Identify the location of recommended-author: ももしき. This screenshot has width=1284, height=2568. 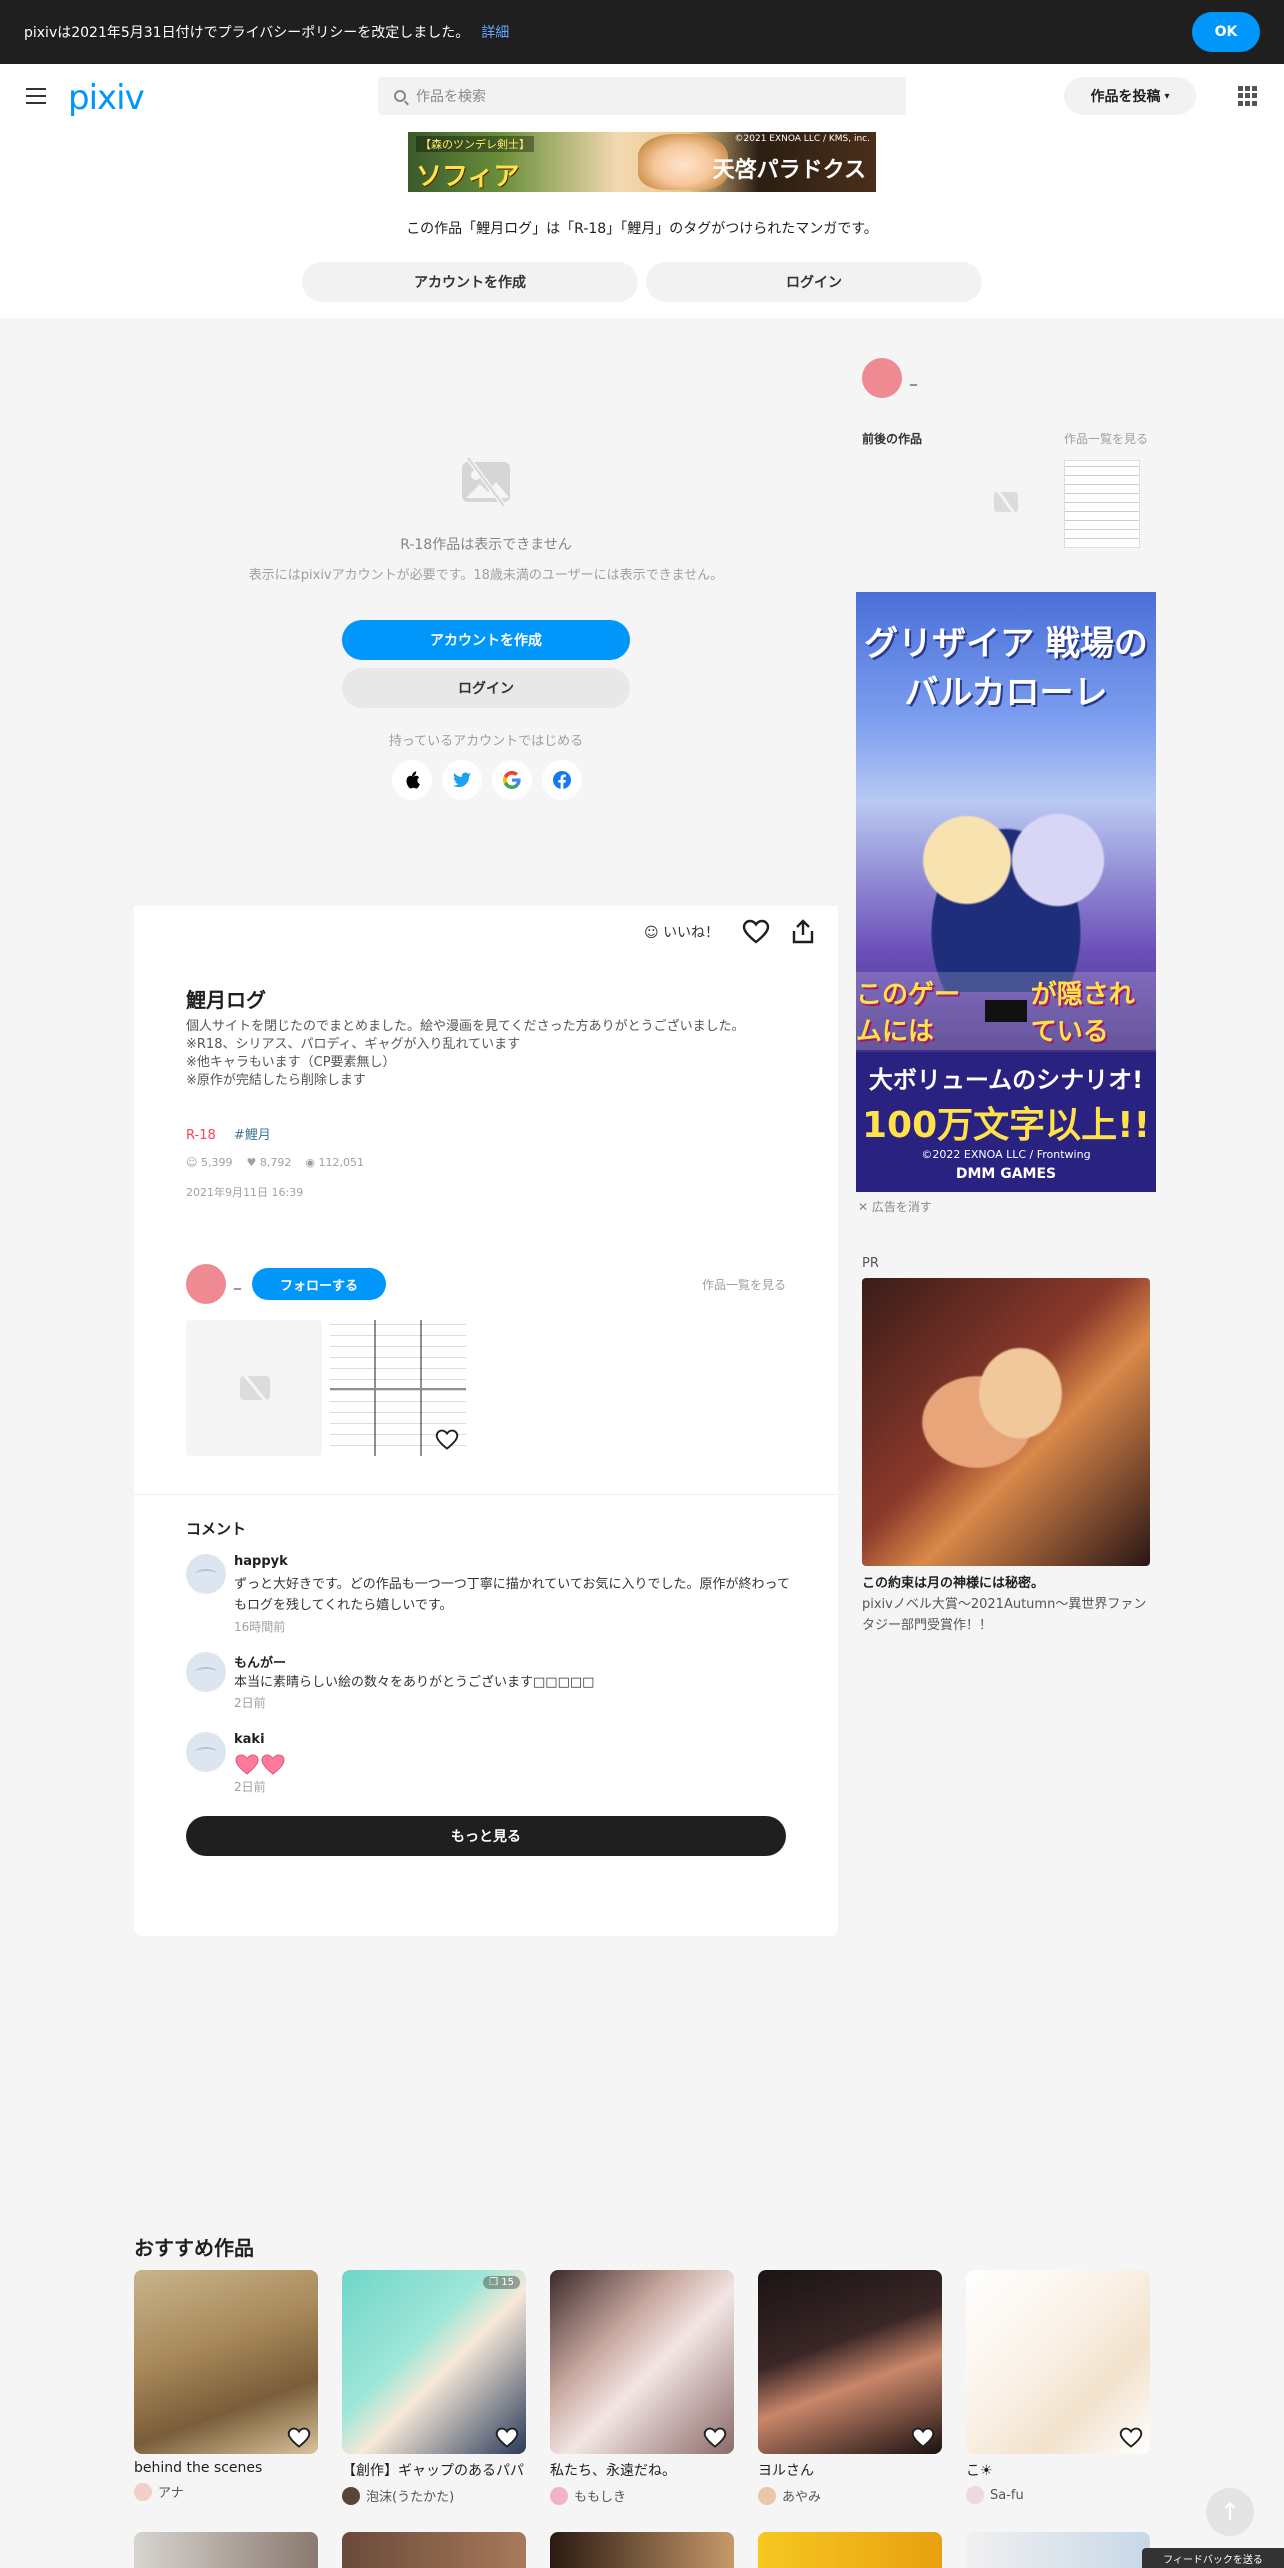
(642, 2495).